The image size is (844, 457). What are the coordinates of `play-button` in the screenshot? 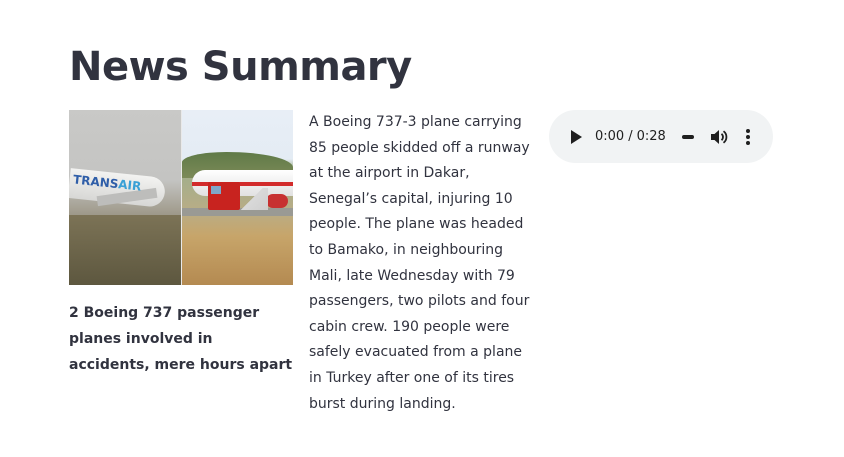 It's located at (576, 137).